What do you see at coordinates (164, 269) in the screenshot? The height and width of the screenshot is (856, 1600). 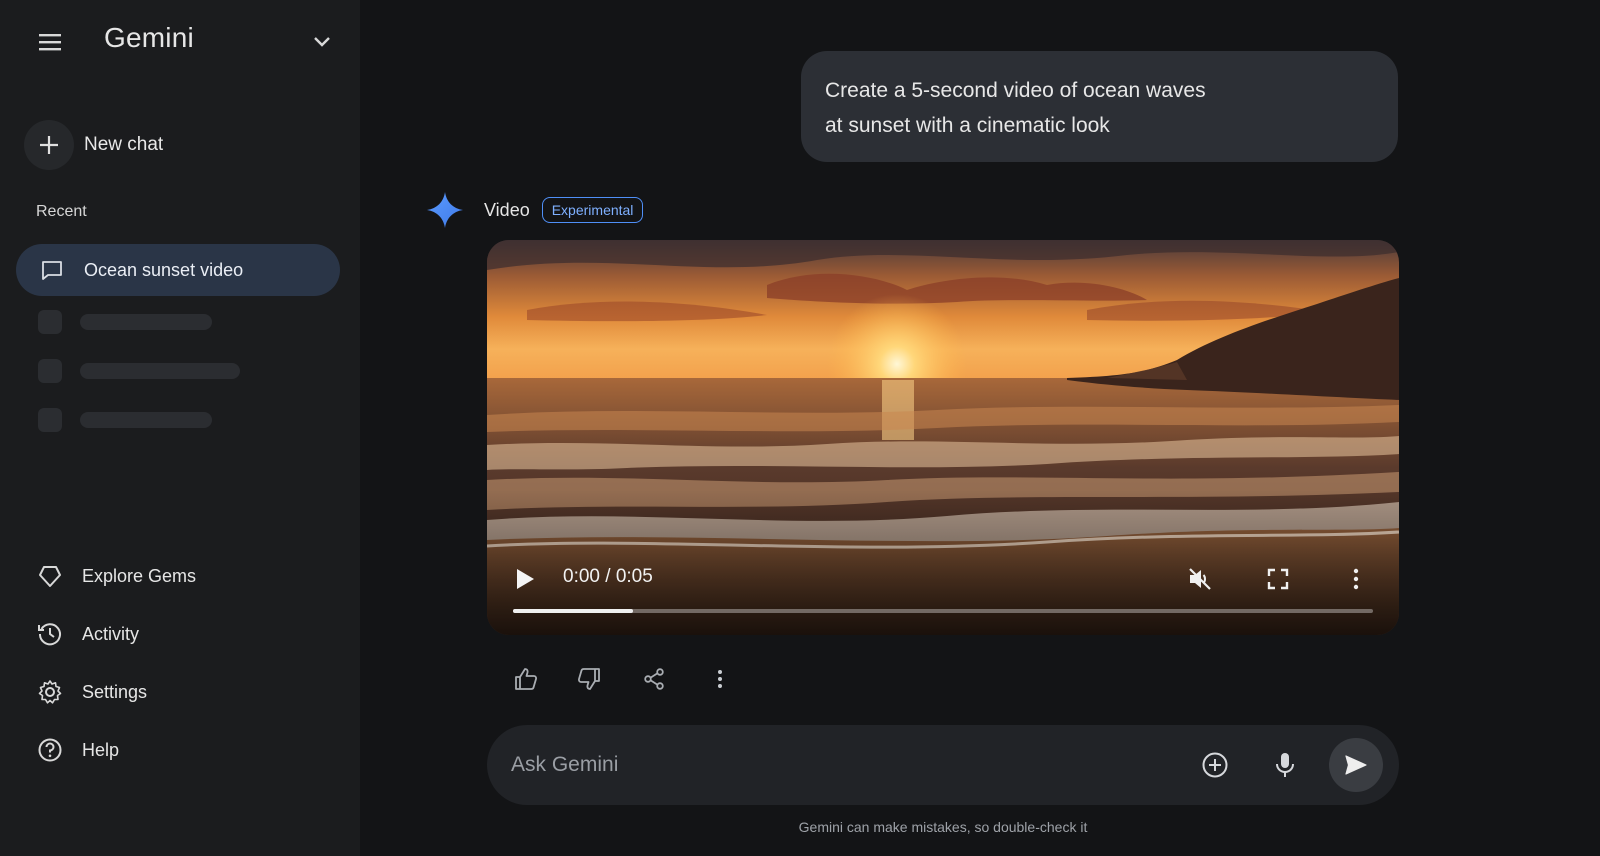 I see `recent-item-label: Ocean sunset video` at bounding box center [164, 269].